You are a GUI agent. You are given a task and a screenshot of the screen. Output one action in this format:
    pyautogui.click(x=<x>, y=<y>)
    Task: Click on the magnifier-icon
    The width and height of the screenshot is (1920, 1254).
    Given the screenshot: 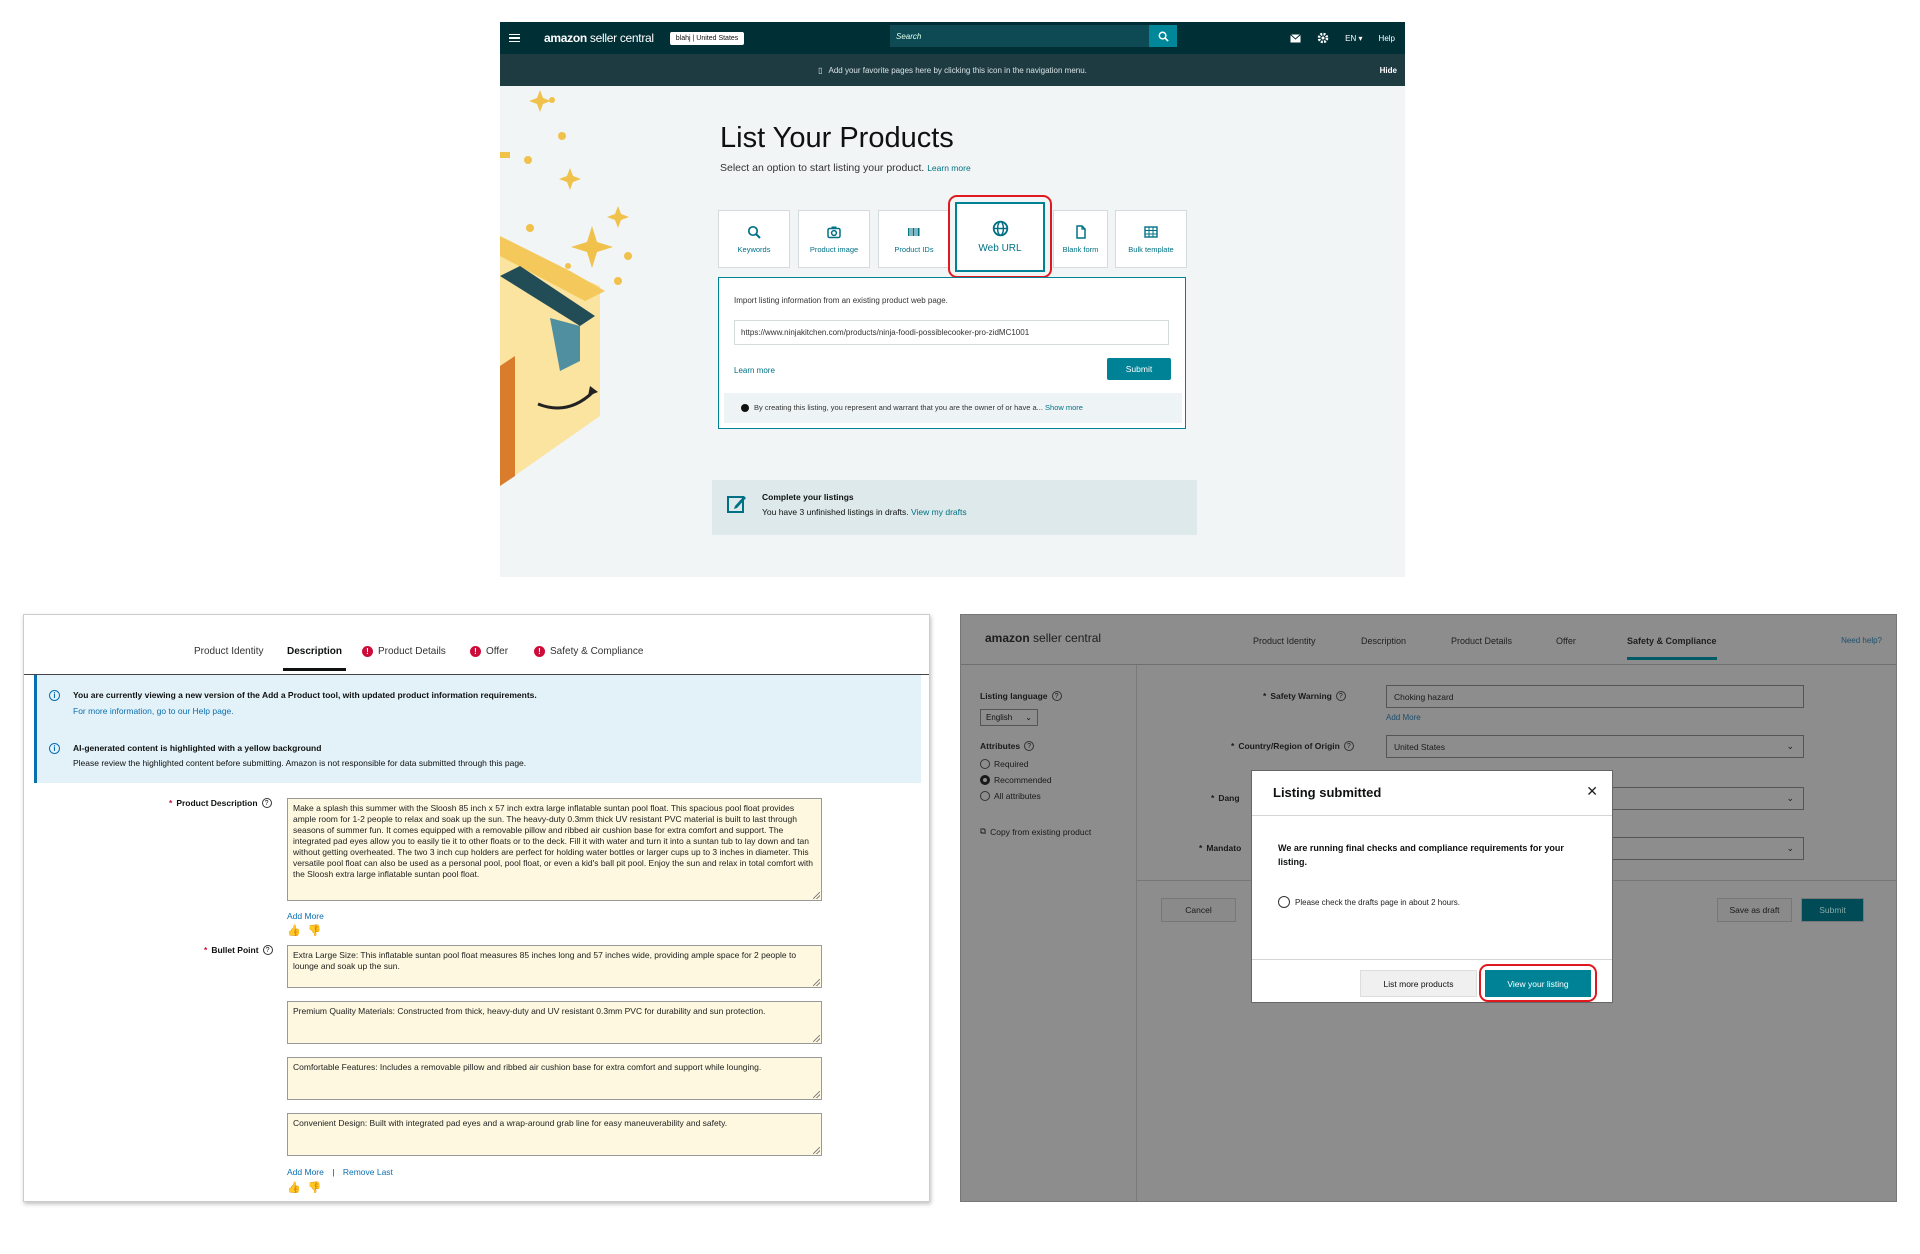 What is the action you would take?
    pyautogui.click(x=754, y=232)
    